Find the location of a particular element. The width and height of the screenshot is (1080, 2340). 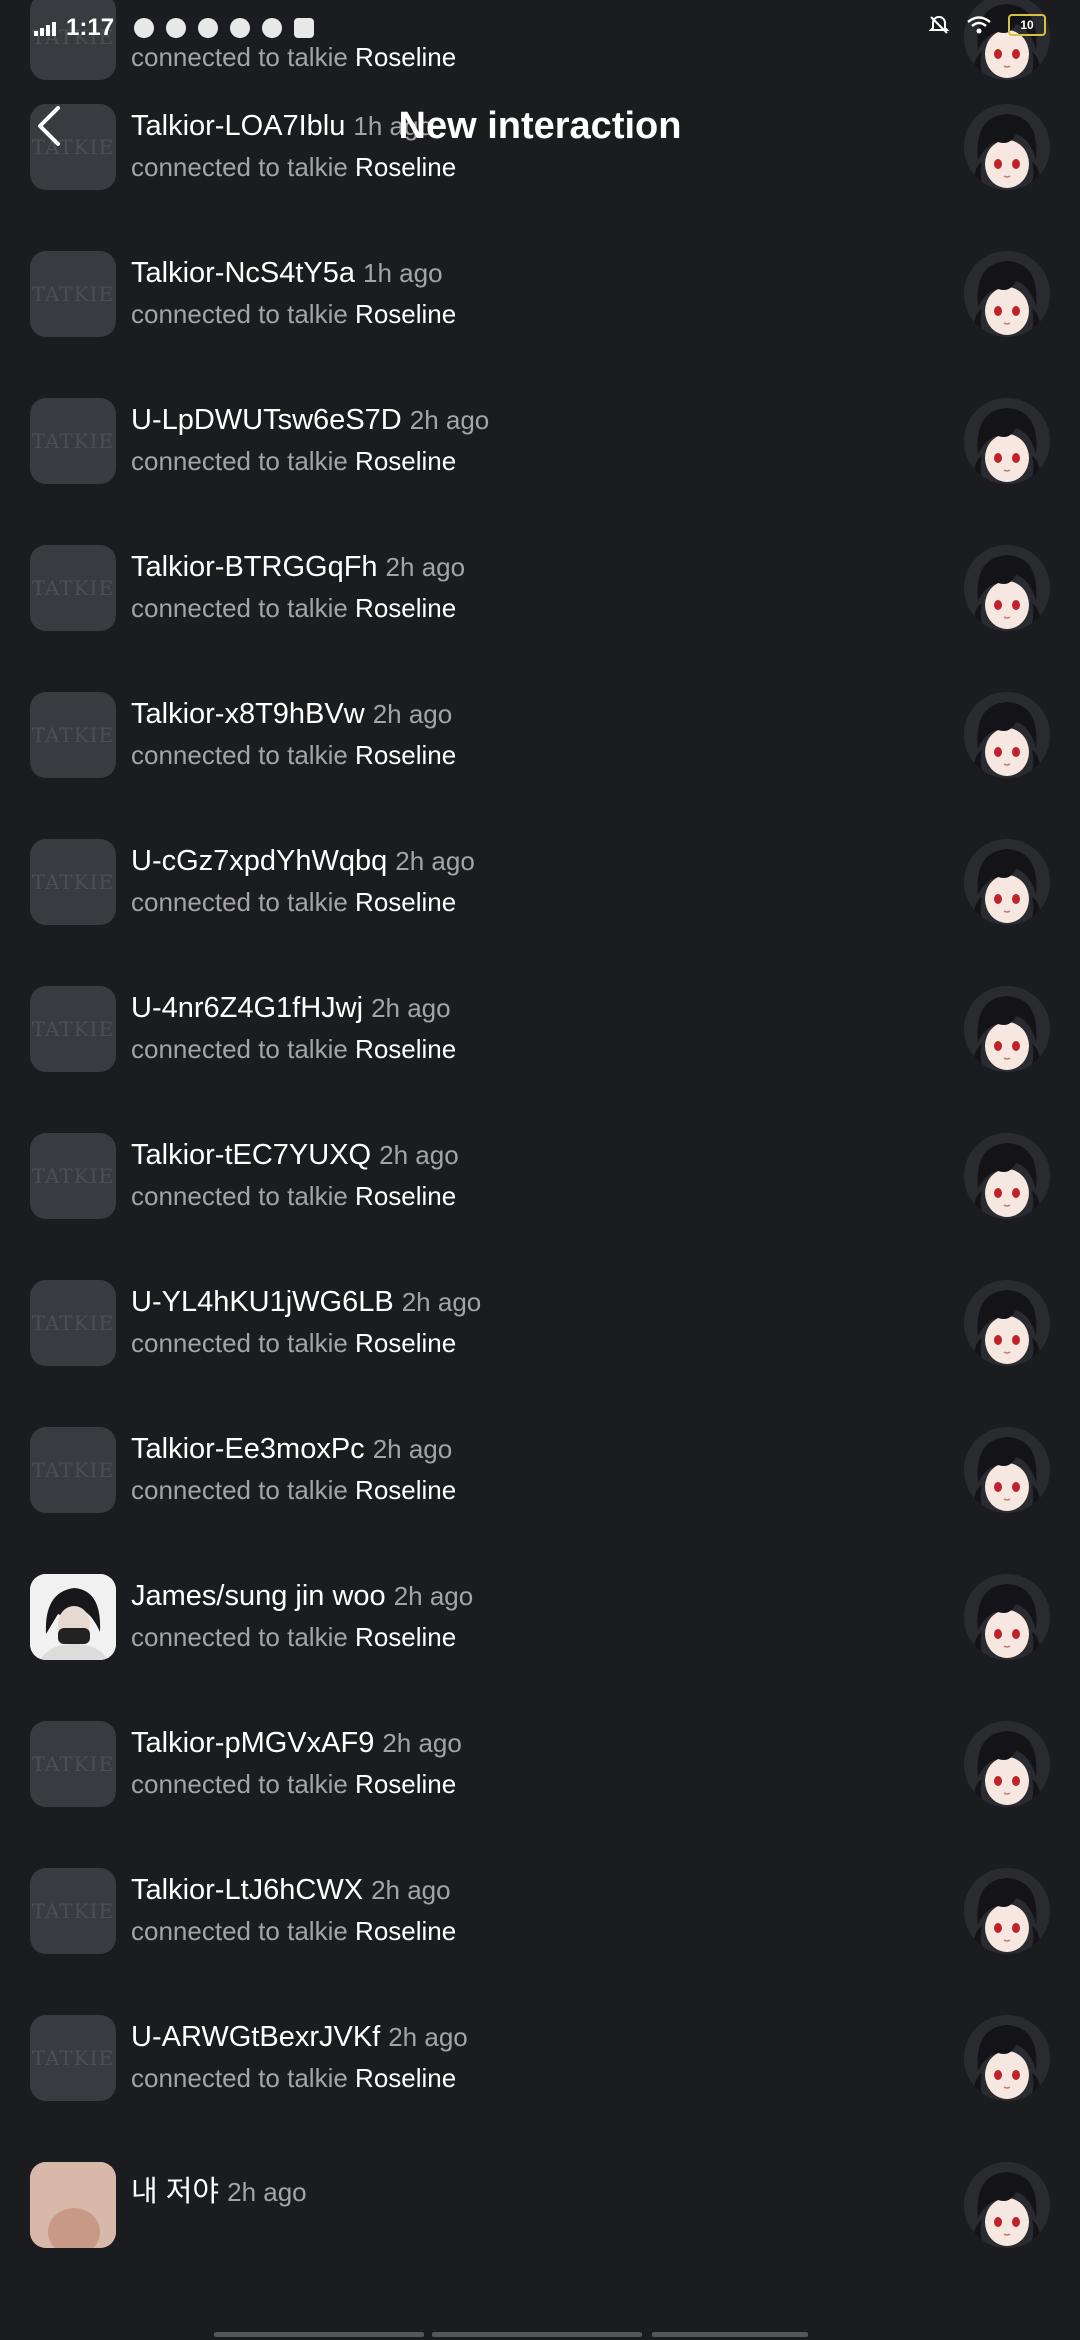

user-name: Talkior-Ee3moxPc 2h ago is located at coordinates (291, 1449).